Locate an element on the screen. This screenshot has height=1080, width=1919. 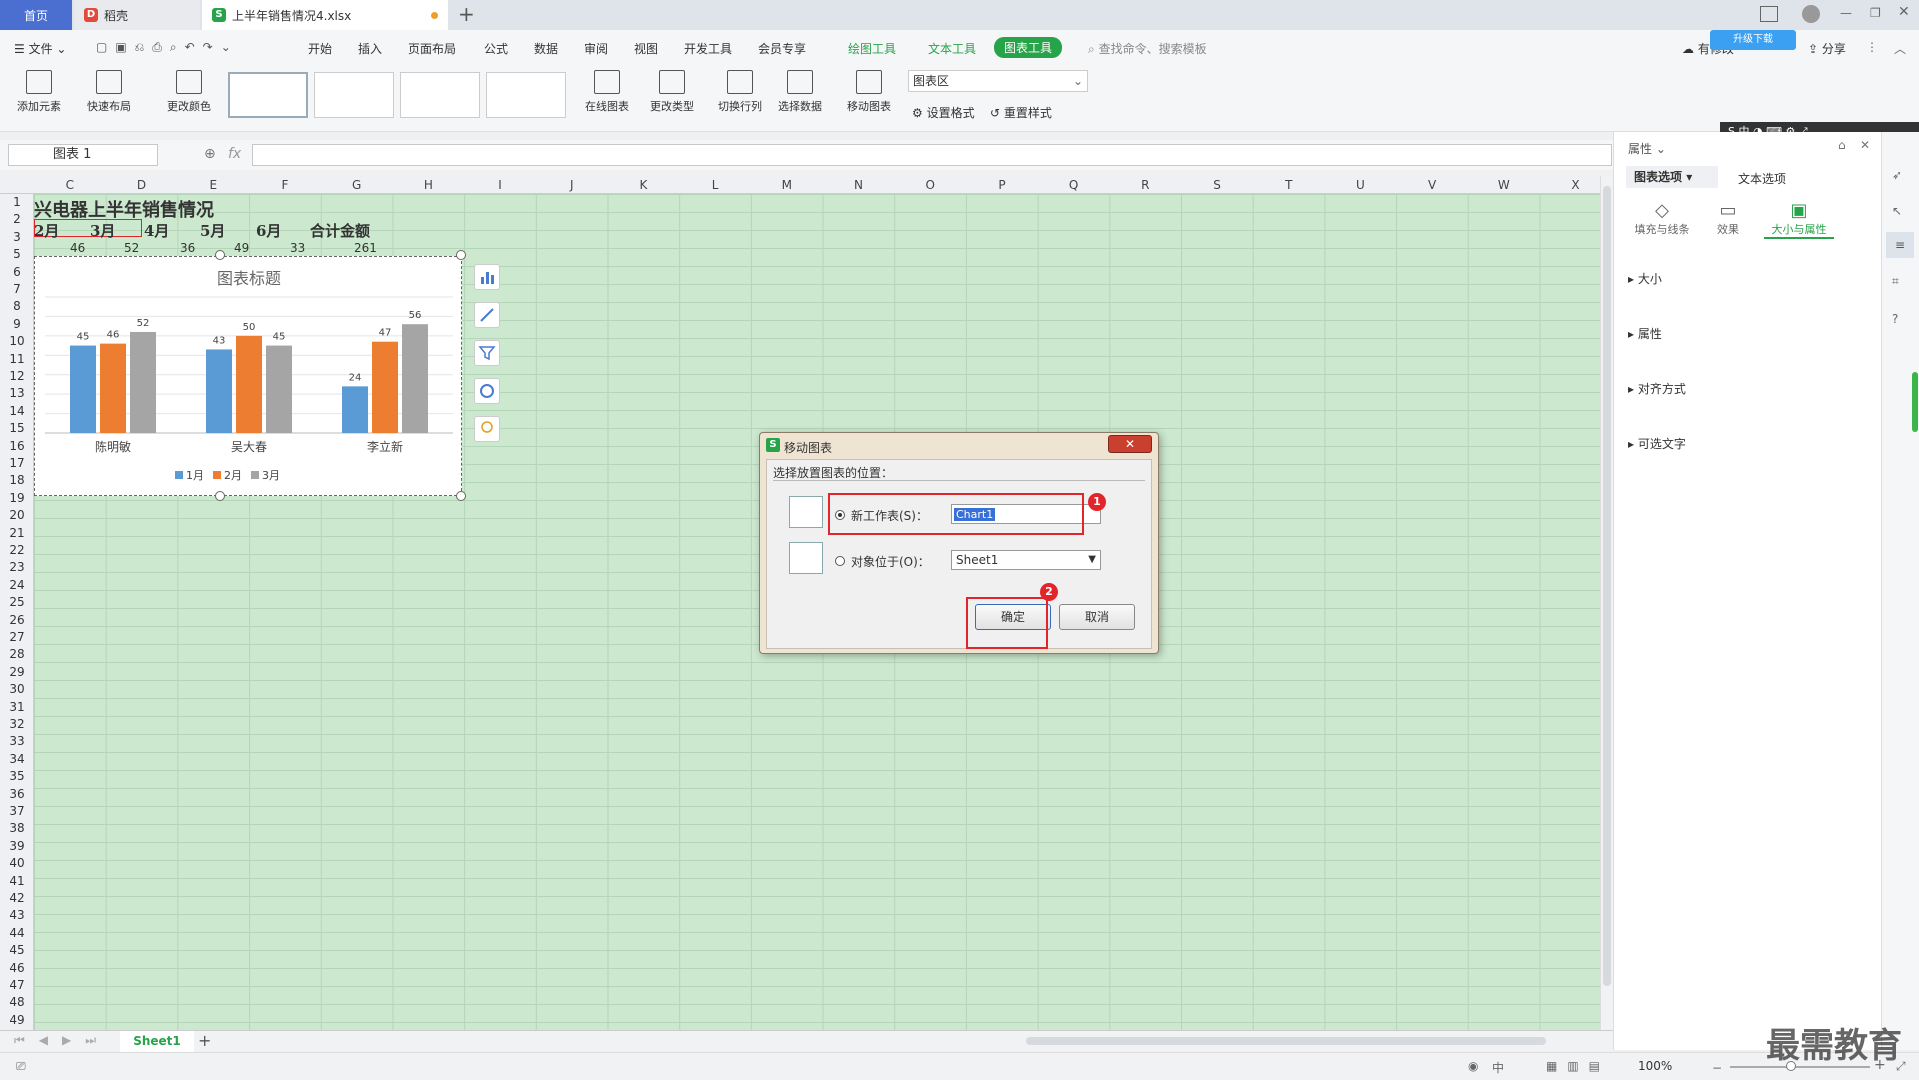
close-icon: ✕ is located at coordinates (1904, 12).